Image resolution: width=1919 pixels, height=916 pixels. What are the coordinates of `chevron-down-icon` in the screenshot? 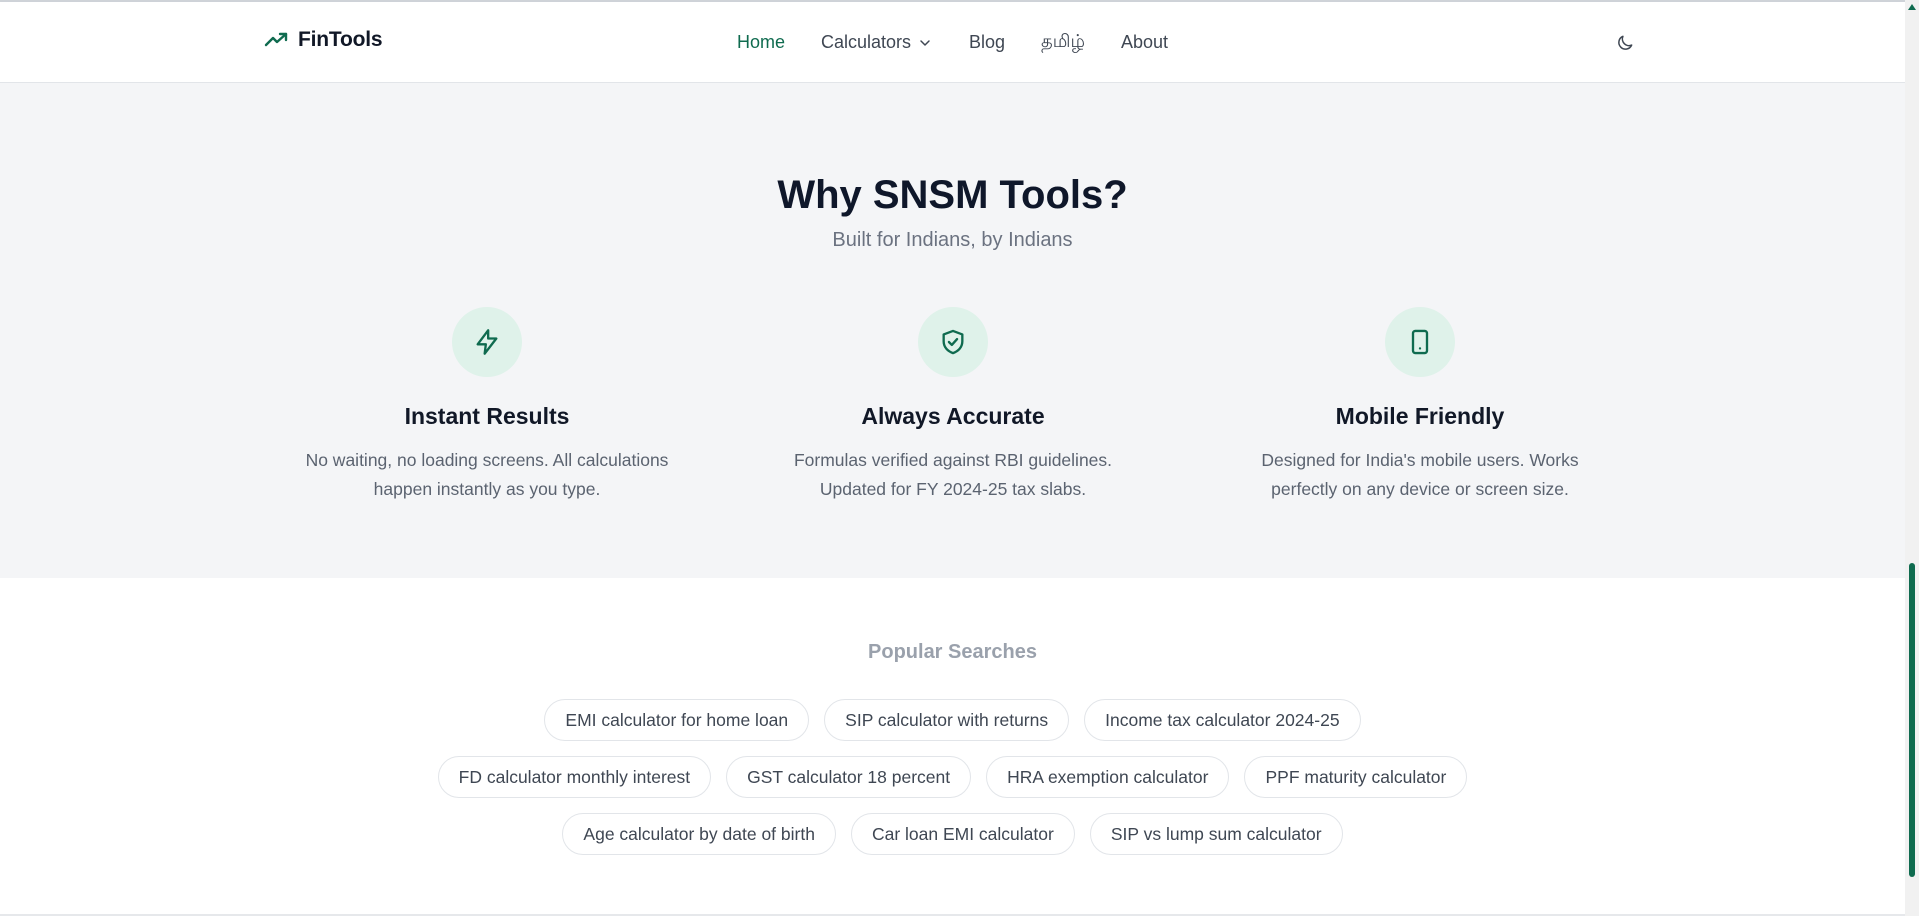 It's located at (925, 42).